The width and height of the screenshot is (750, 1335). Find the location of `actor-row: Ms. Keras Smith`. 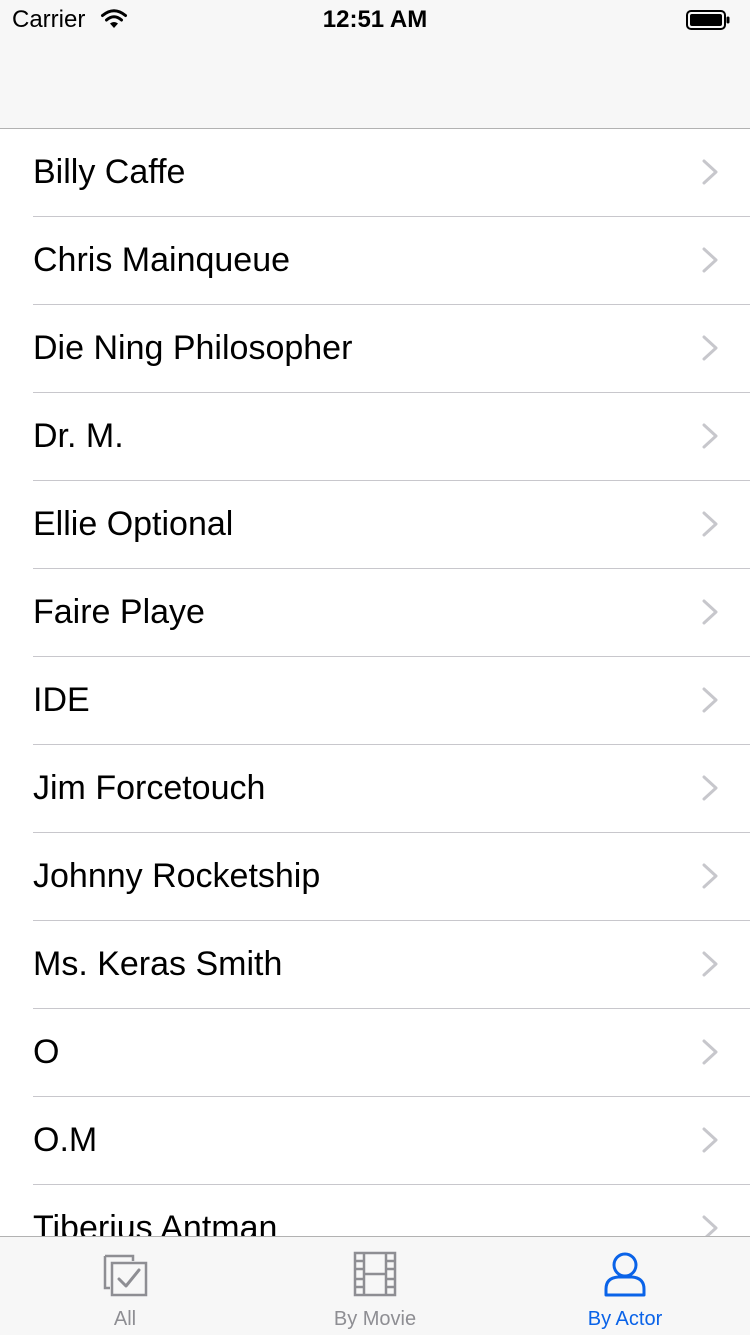

actor-row: Ms. Keras Smith is located at coordinates (375, 965).